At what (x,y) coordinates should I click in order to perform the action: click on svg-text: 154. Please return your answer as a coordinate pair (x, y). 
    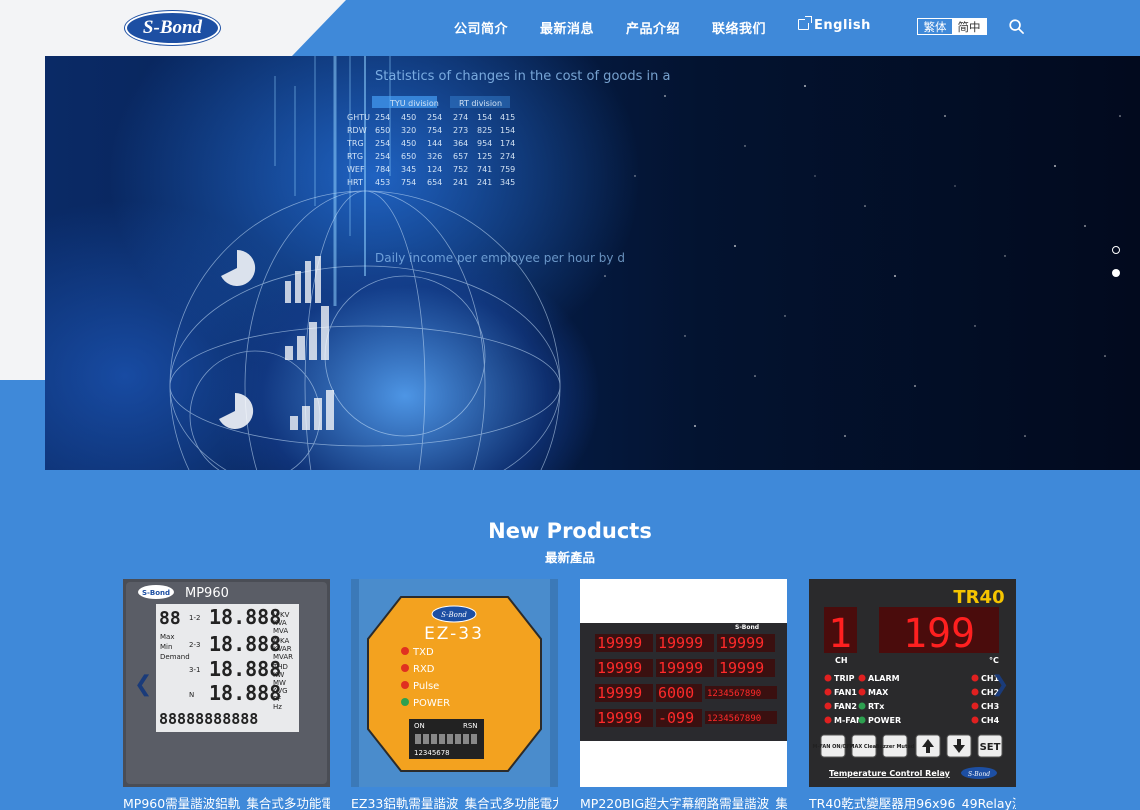
    Looking at the image, I should click on (484, 117).